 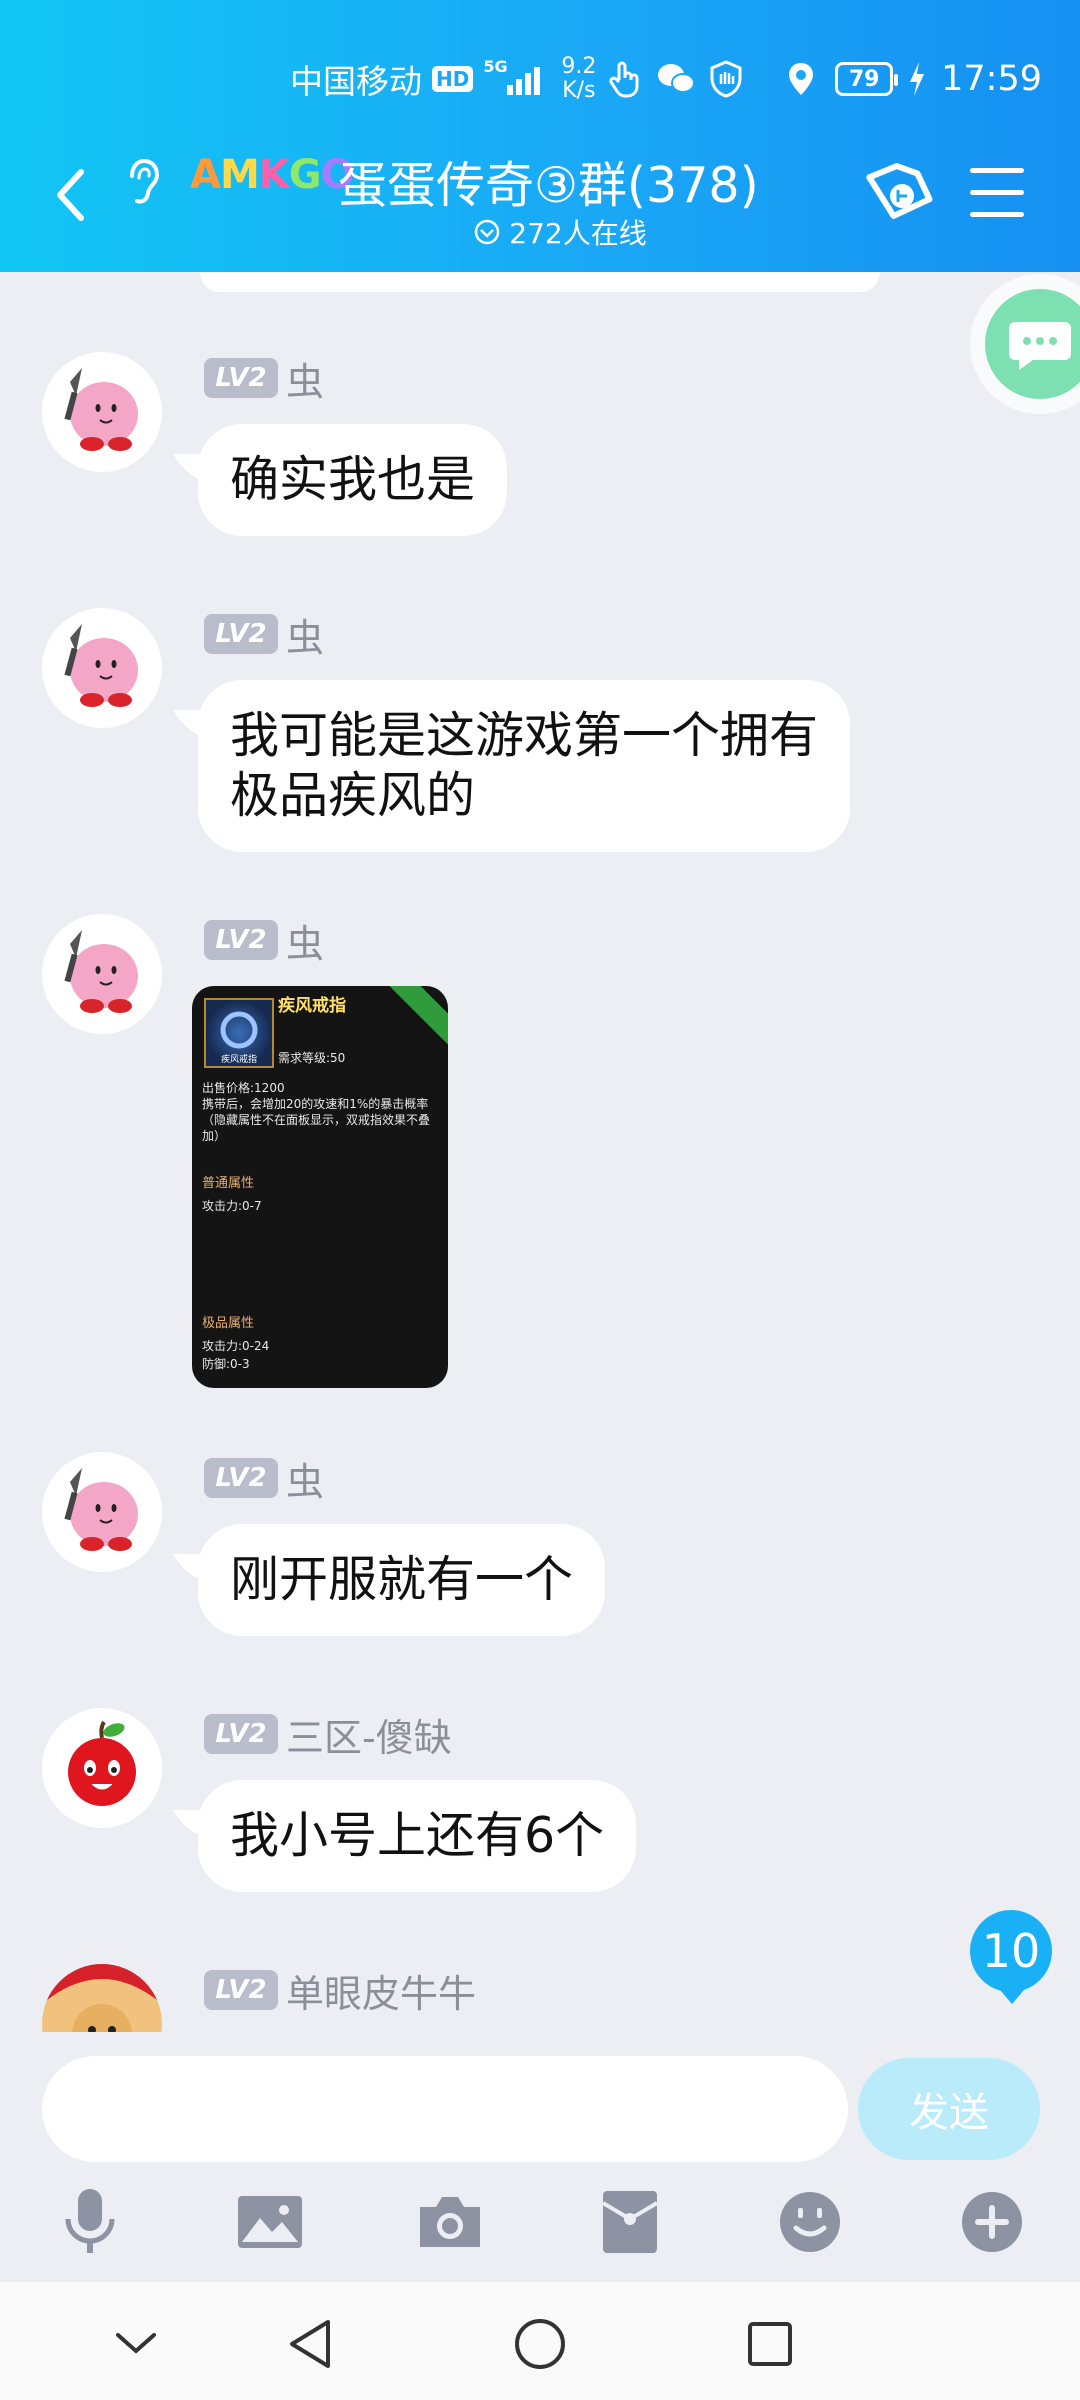 What do you see at coordinates (949, 2109) in the screenshot?
I see `send-button: 发送` at bounding box center [949, 2109].